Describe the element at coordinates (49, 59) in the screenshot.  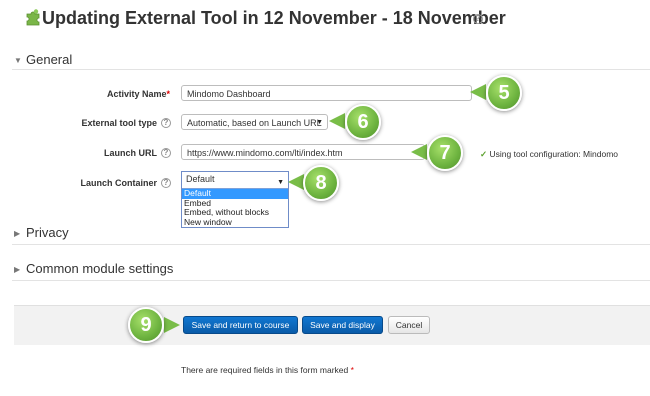
I see `section-general-label: General` at that location.